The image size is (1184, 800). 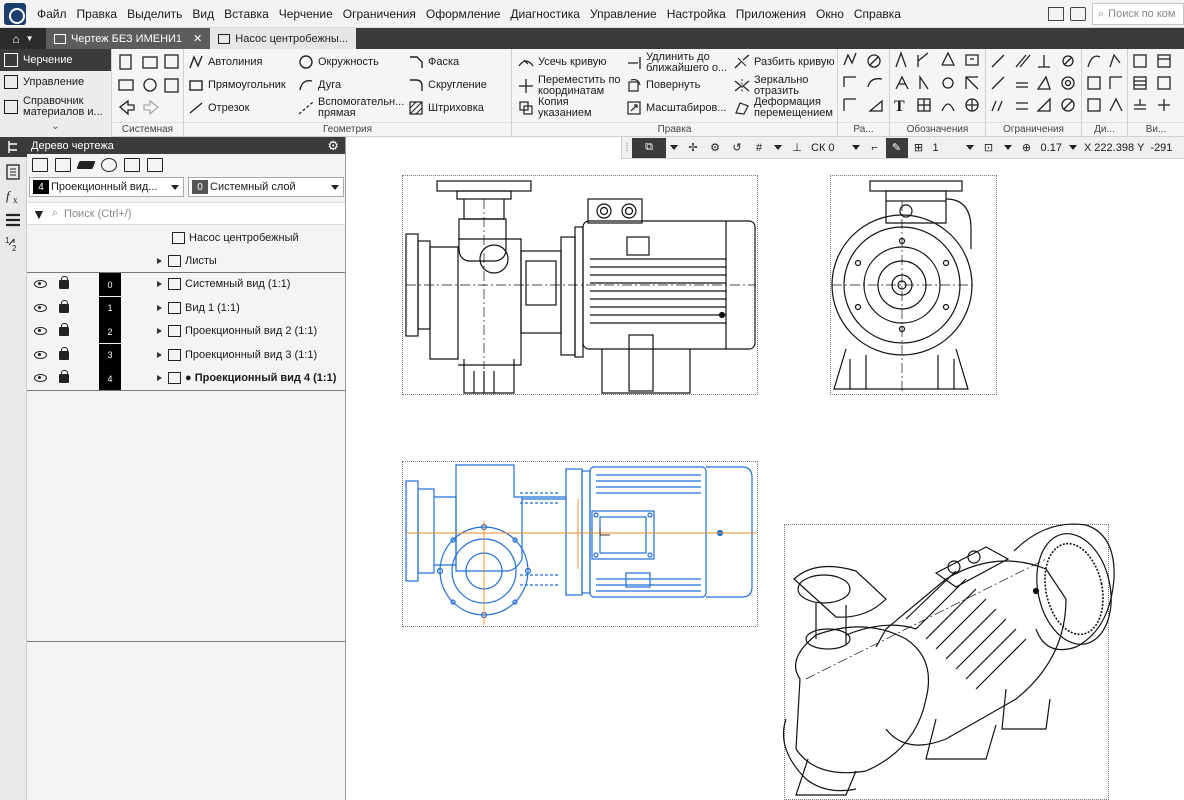 I want to click on tree-sheets-row: Листы, so click(x=186, y=261).